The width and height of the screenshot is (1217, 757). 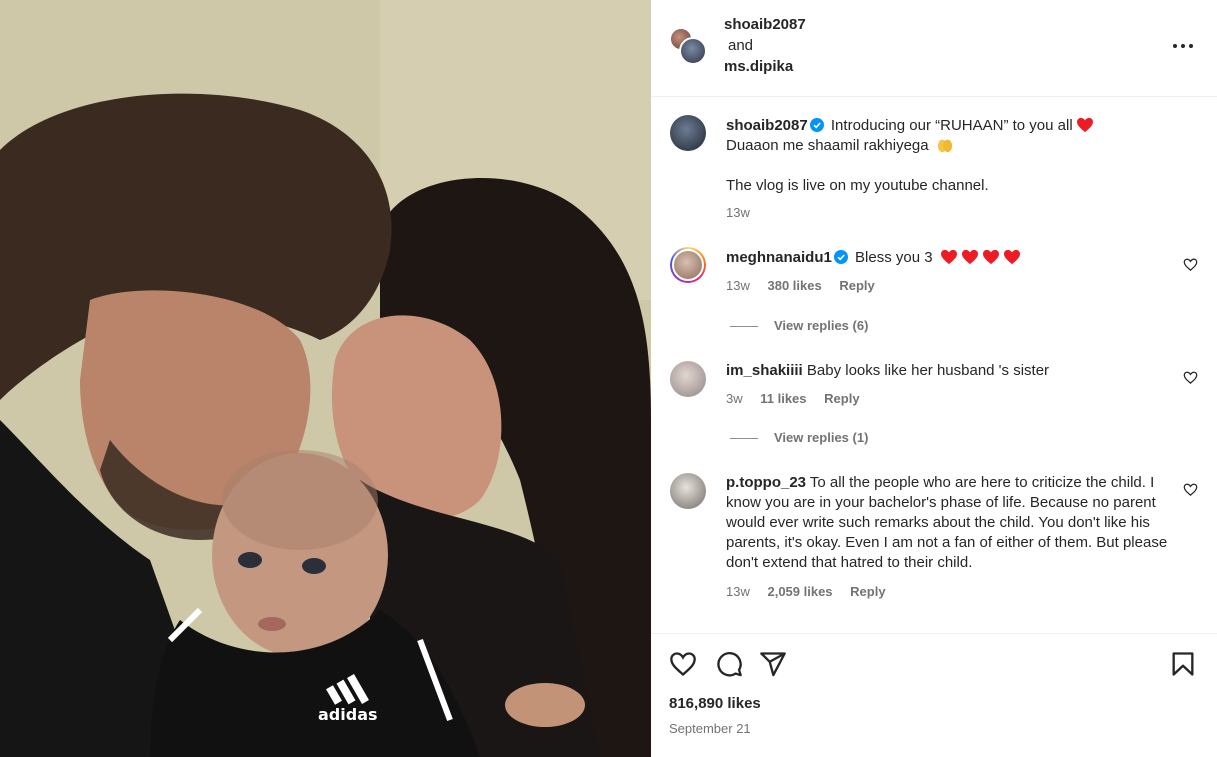 What do you see at coordinates (764, 370) in the screenshot?
I see `comment-username: im_shakiiii` at bounding box center [764, 370].